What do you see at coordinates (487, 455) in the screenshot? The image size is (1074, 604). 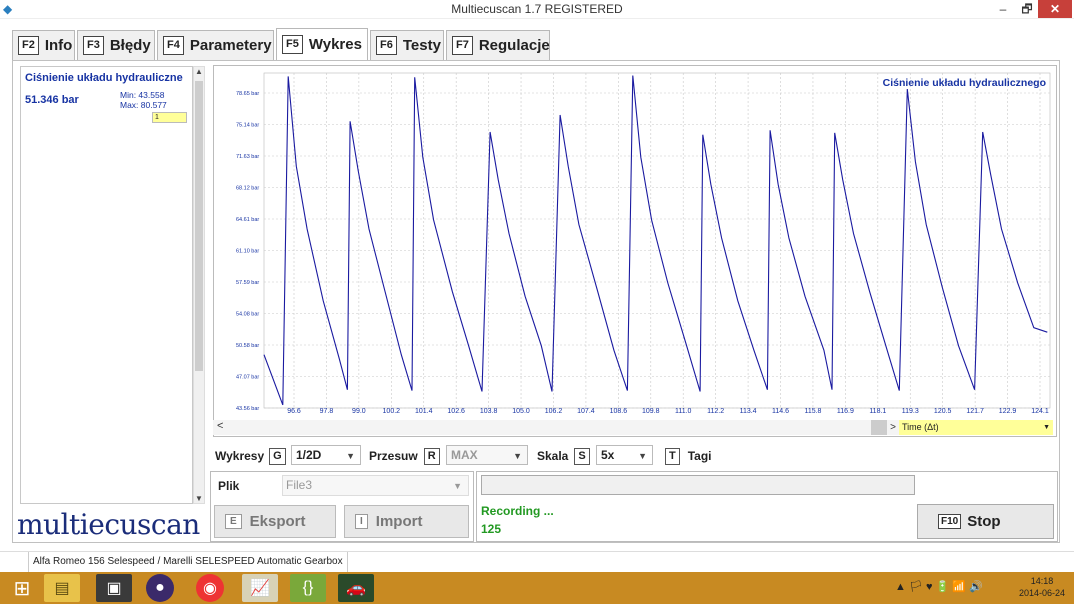 I see `przesuw-select: MAX ▼` at bounding box center [487, 455].